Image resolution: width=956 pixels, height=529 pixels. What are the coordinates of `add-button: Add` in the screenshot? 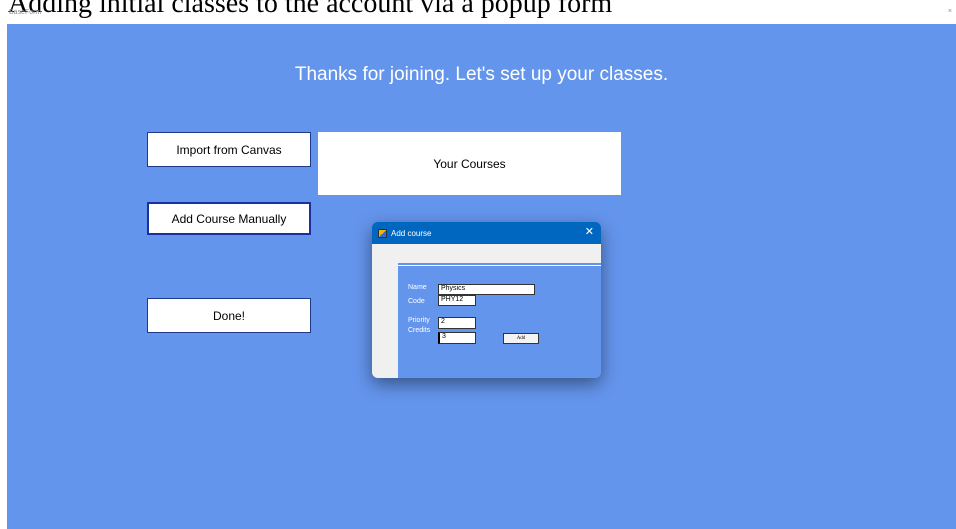 It's located at (521, 338).